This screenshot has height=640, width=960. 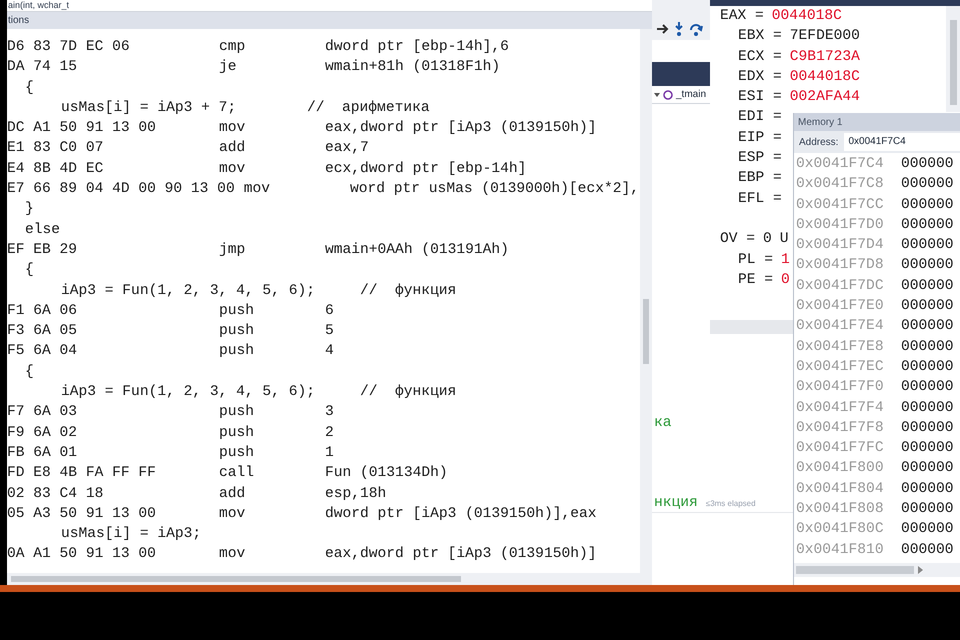 What do you see at coordinates (840, 408) in the screenshot?
I see `memory-address: 0x0041F7F4` at bounding box center [840, 408].